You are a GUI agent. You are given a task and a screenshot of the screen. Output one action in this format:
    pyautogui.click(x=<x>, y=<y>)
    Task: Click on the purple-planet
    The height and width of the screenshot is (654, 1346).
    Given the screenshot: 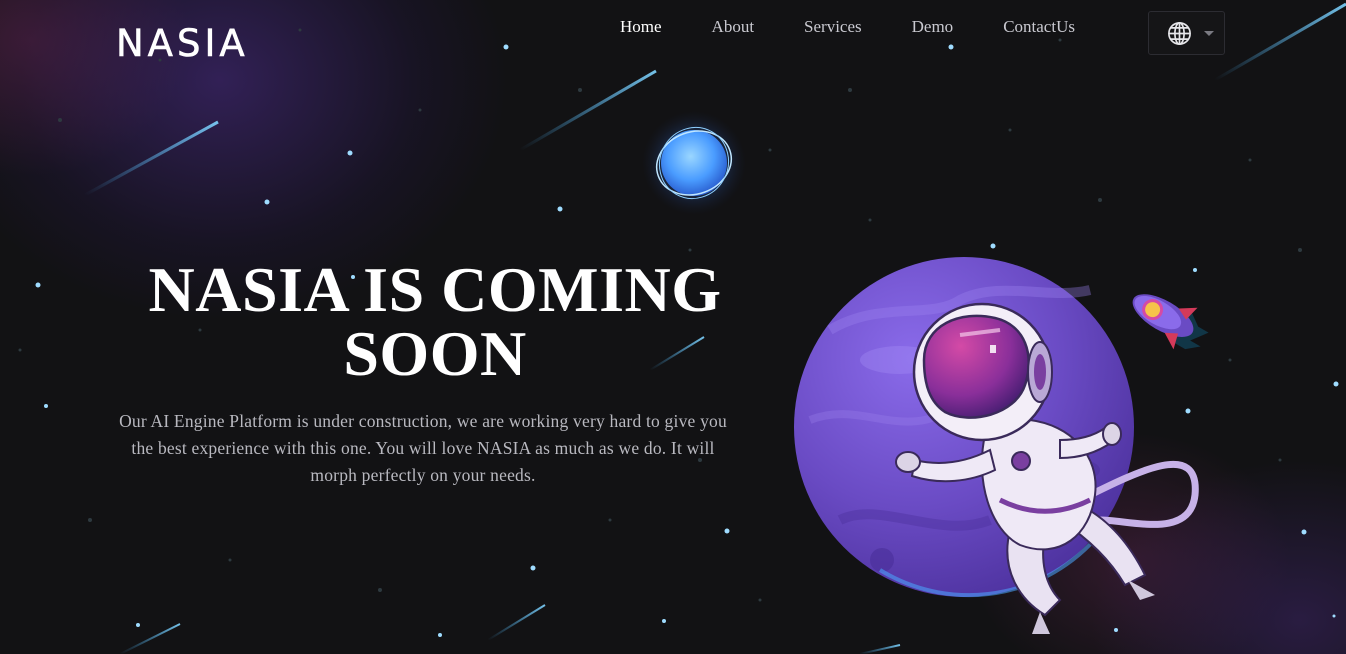 What is the action you would take?
    pyautogui.click(x=964, y=427)
    